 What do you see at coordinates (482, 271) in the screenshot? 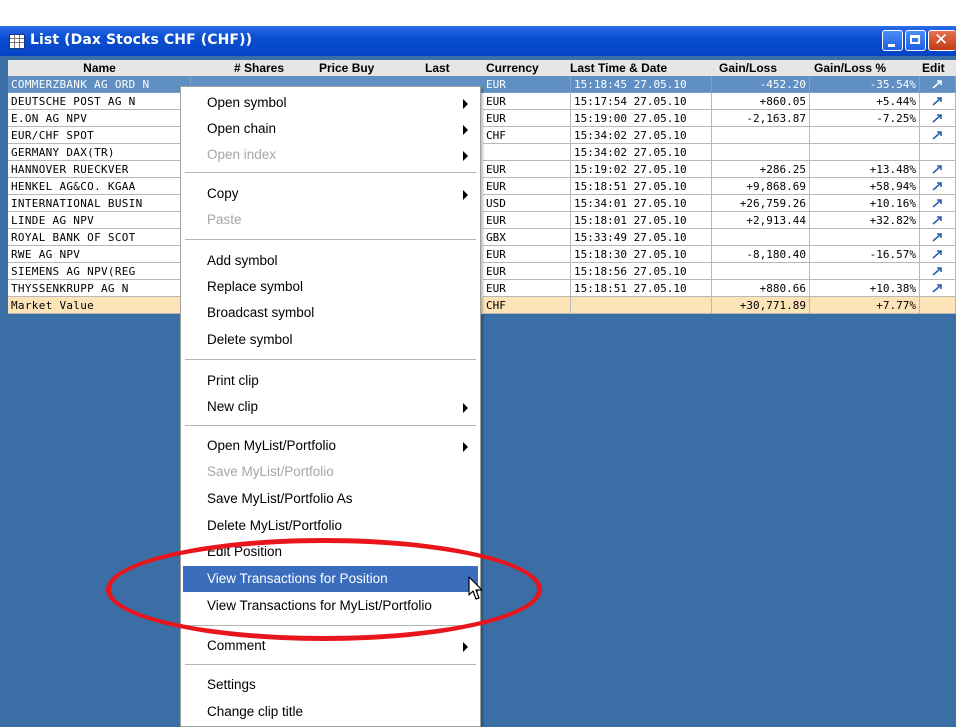
I see `table-row: SIEMENS AG NPV(REG EUR 15:18:56 27.05.10` at bounding box center [482, 271].